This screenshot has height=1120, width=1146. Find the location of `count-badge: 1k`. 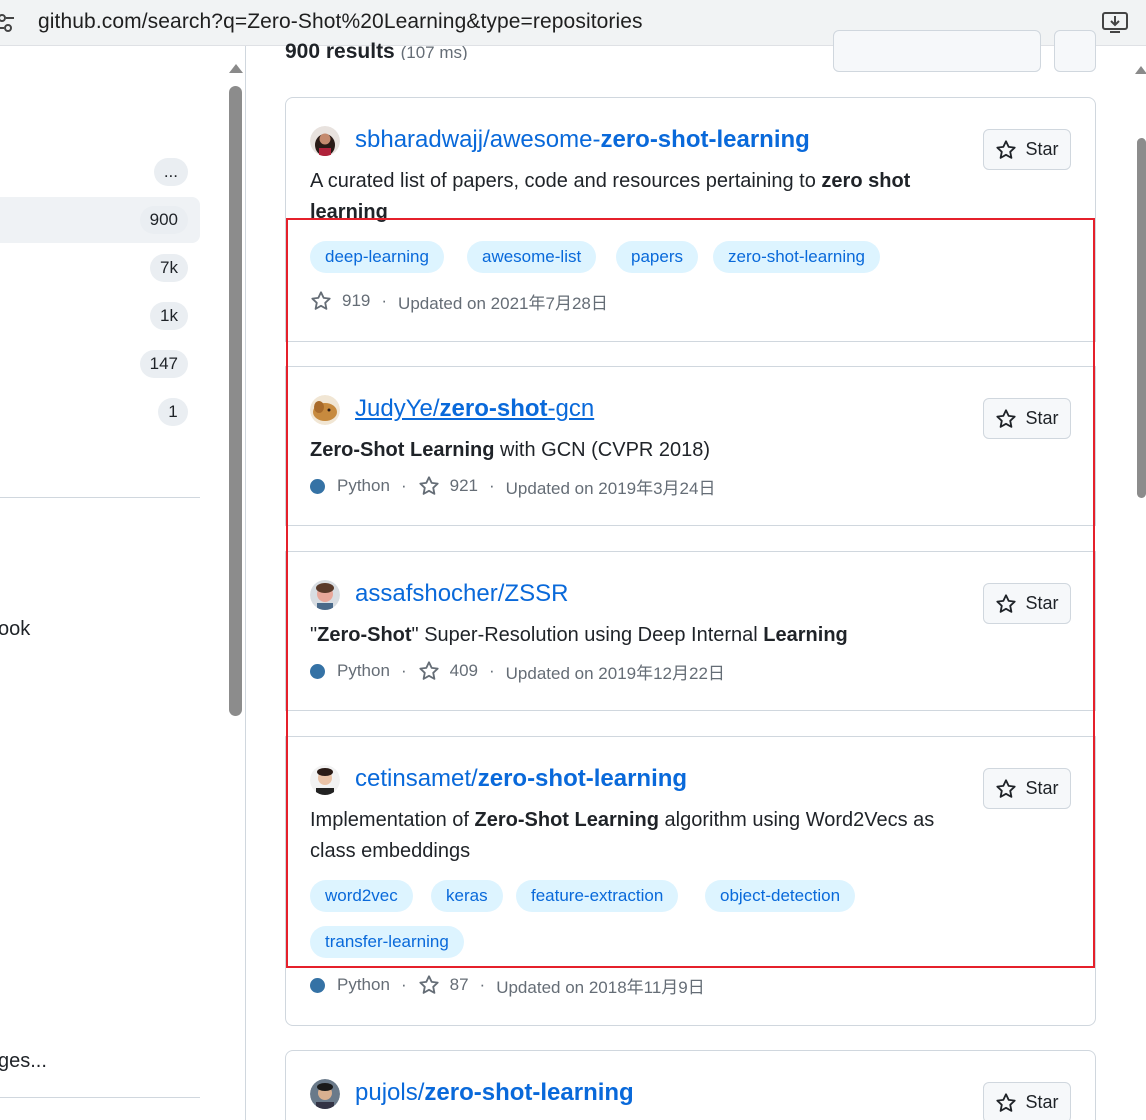

count-badge: 1k is located at coordinates (169, 316).